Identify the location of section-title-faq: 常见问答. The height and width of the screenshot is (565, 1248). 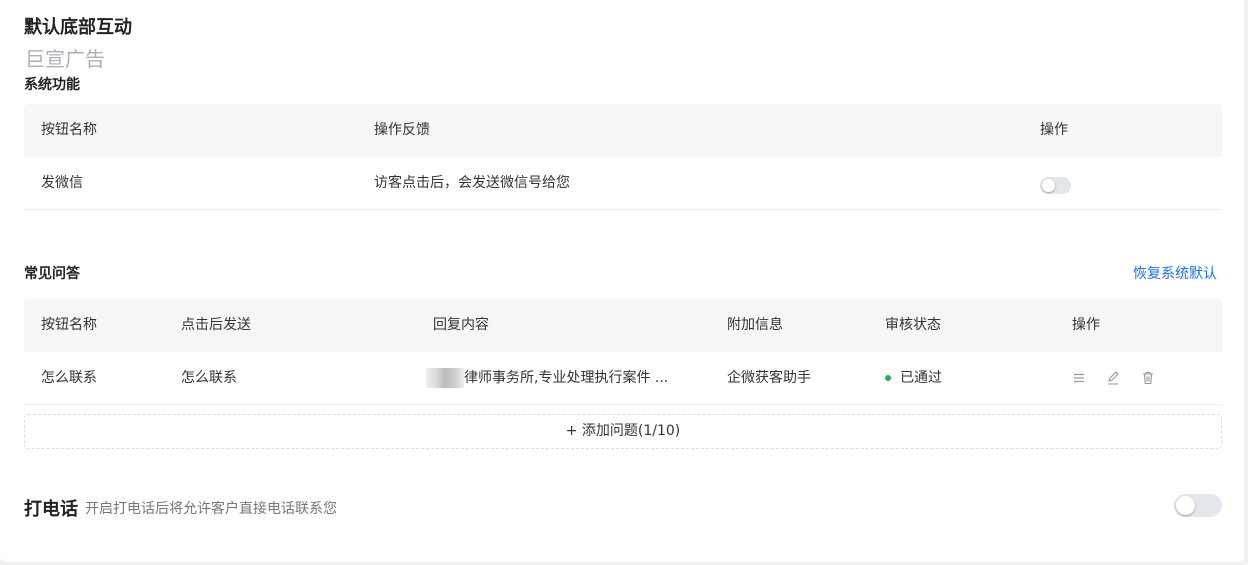
(52, 274).